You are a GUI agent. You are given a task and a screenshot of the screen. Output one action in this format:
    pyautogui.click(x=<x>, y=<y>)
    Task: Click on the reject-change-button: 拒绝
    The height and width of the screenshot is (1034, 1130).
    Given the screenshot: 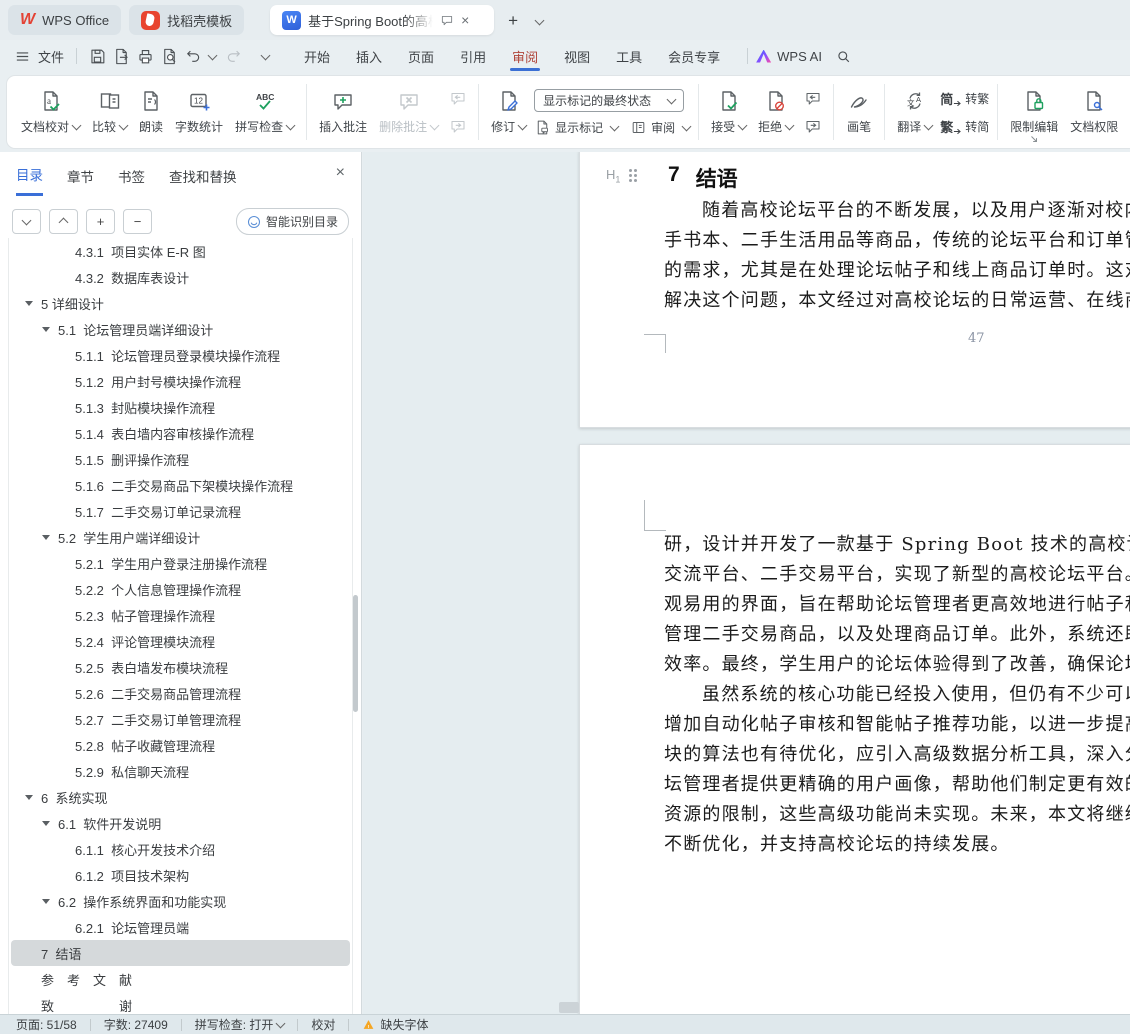 What is the action you would take?
    pyautogui.click(x=775, y=112)
    